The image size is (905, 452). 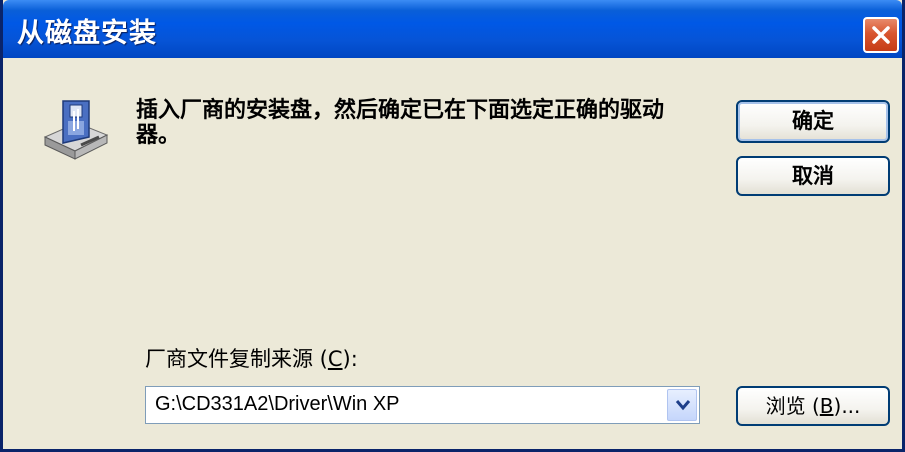 What do you see at coordinates (76, 130) in the screenshot?
I see `floppy-drive-icon` at bounding box center [76, 130].